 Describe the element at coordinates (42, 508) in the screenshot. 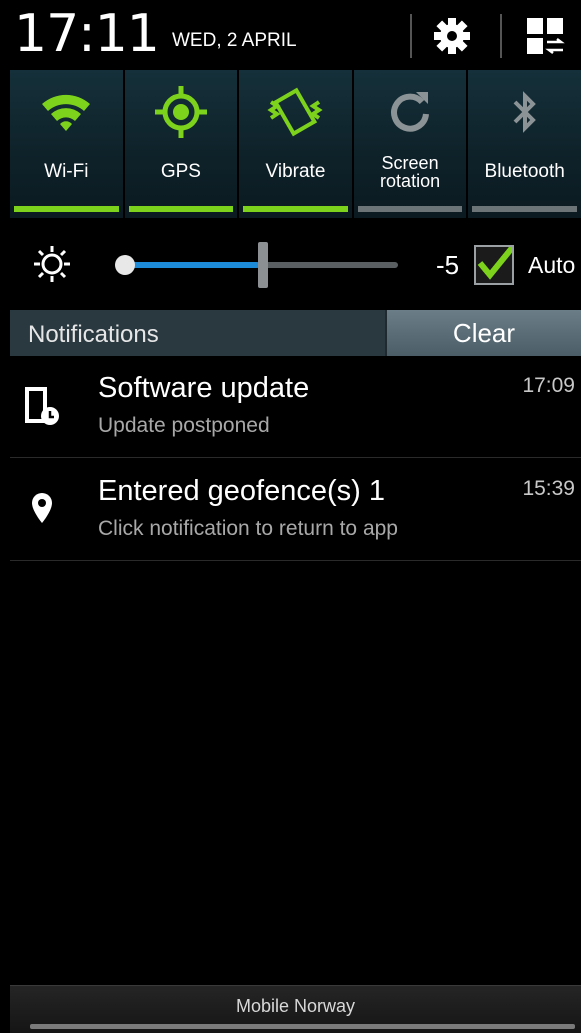

I see `location-pin-icon` at that location.